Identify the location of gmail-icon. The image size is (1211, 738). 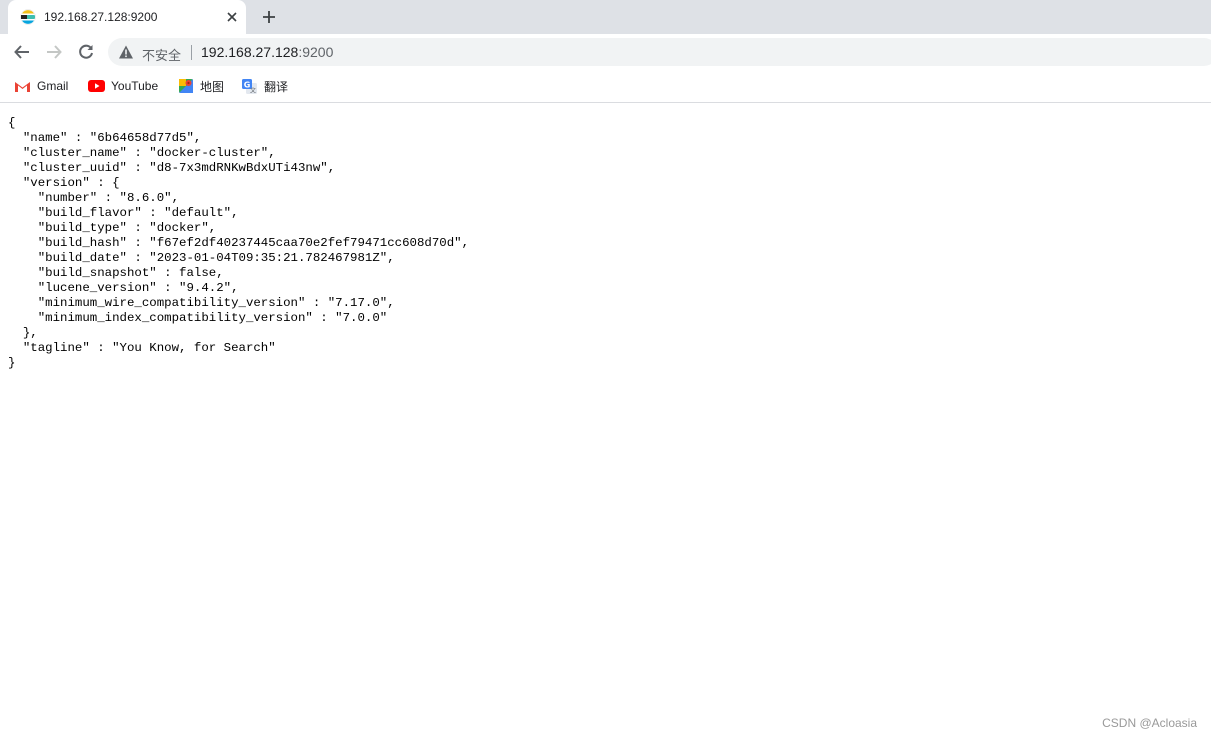
(22, 86).